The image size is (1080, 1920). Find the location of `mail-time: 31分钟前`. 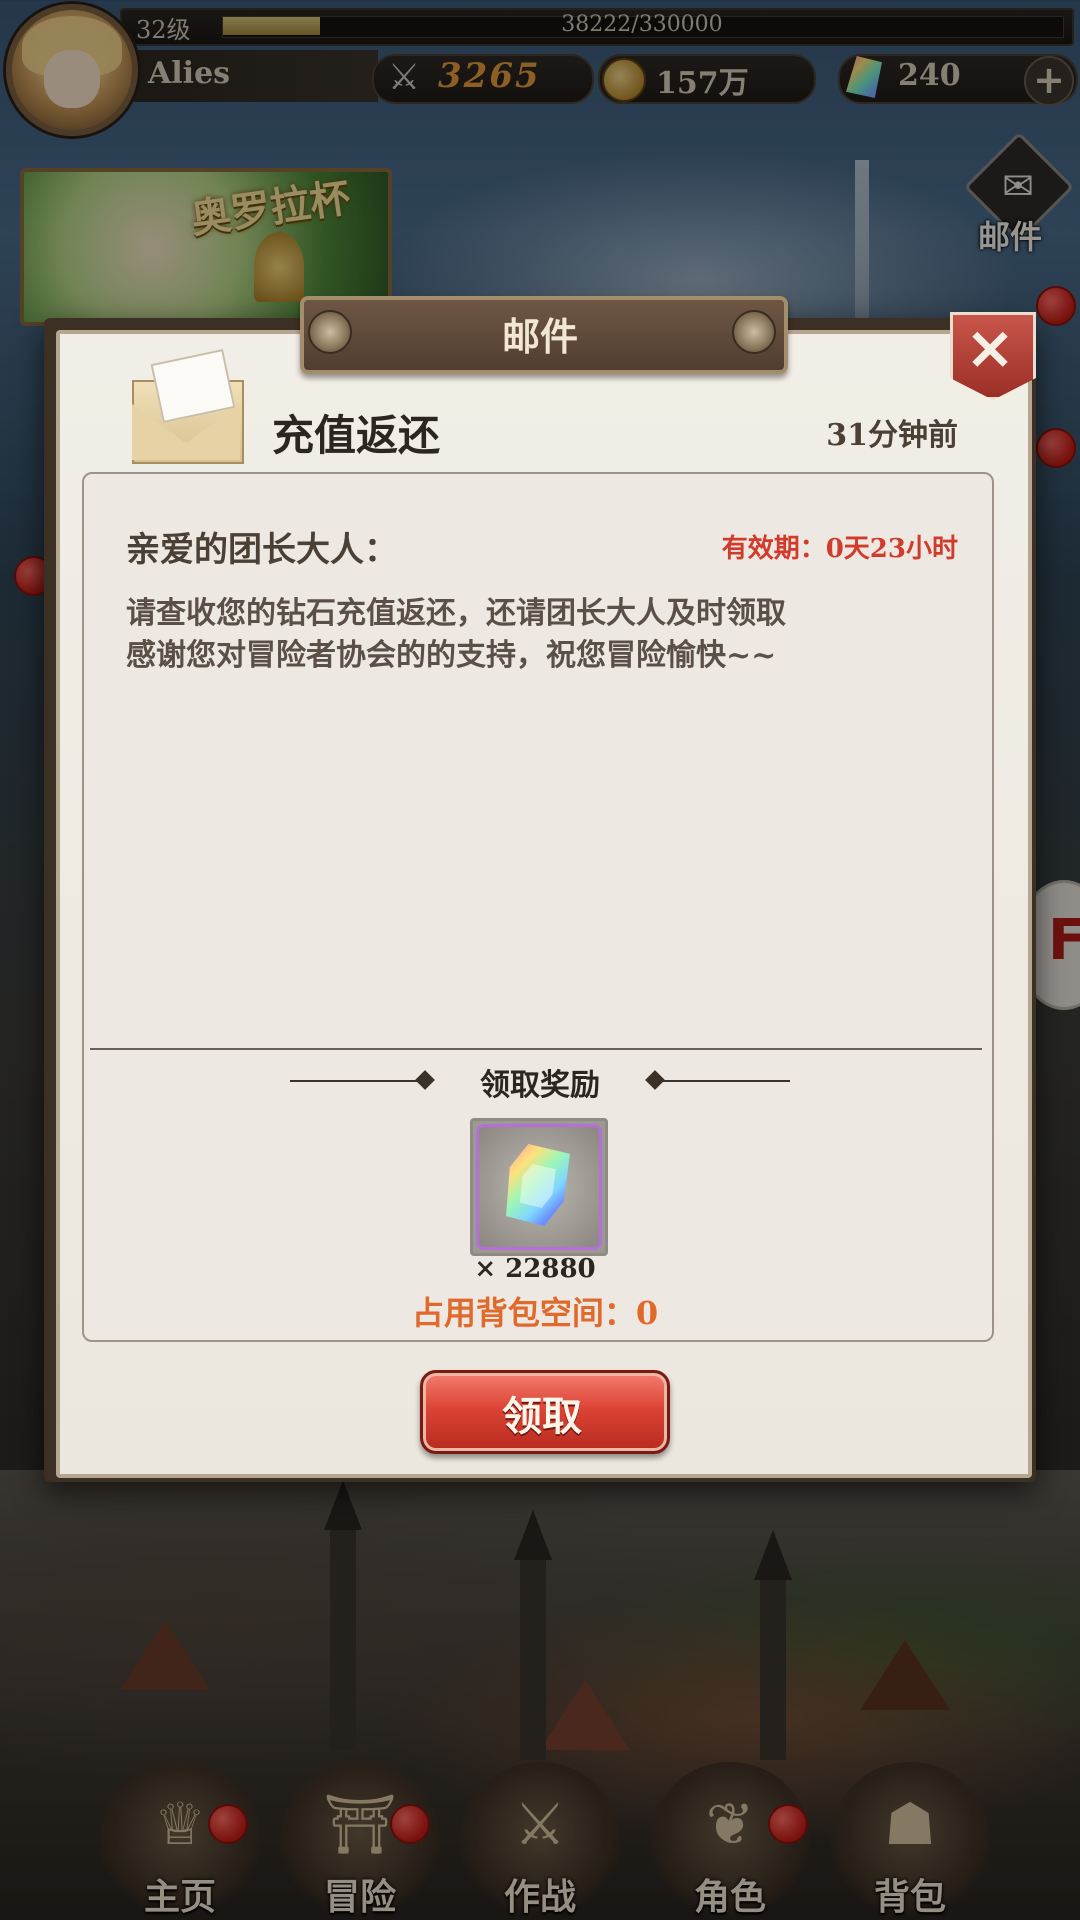

mail-time: 31分钟前 is located at coordinates (892, 435).